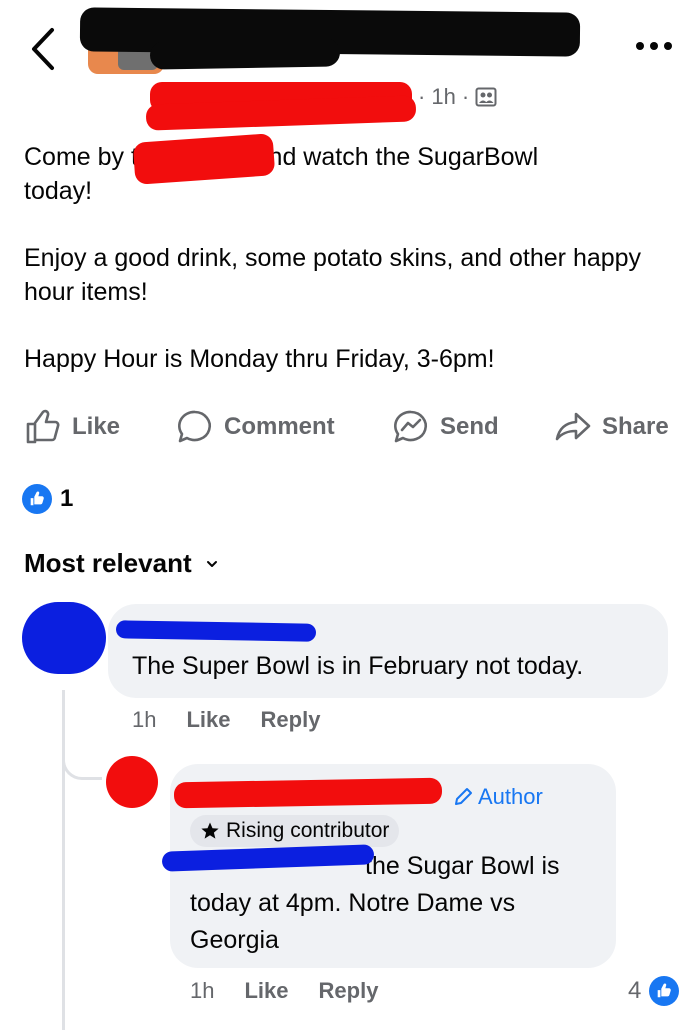 The height and width of the screenshot is (1030, 700). I want to click on comment-time: 1h, so click(144, 719).